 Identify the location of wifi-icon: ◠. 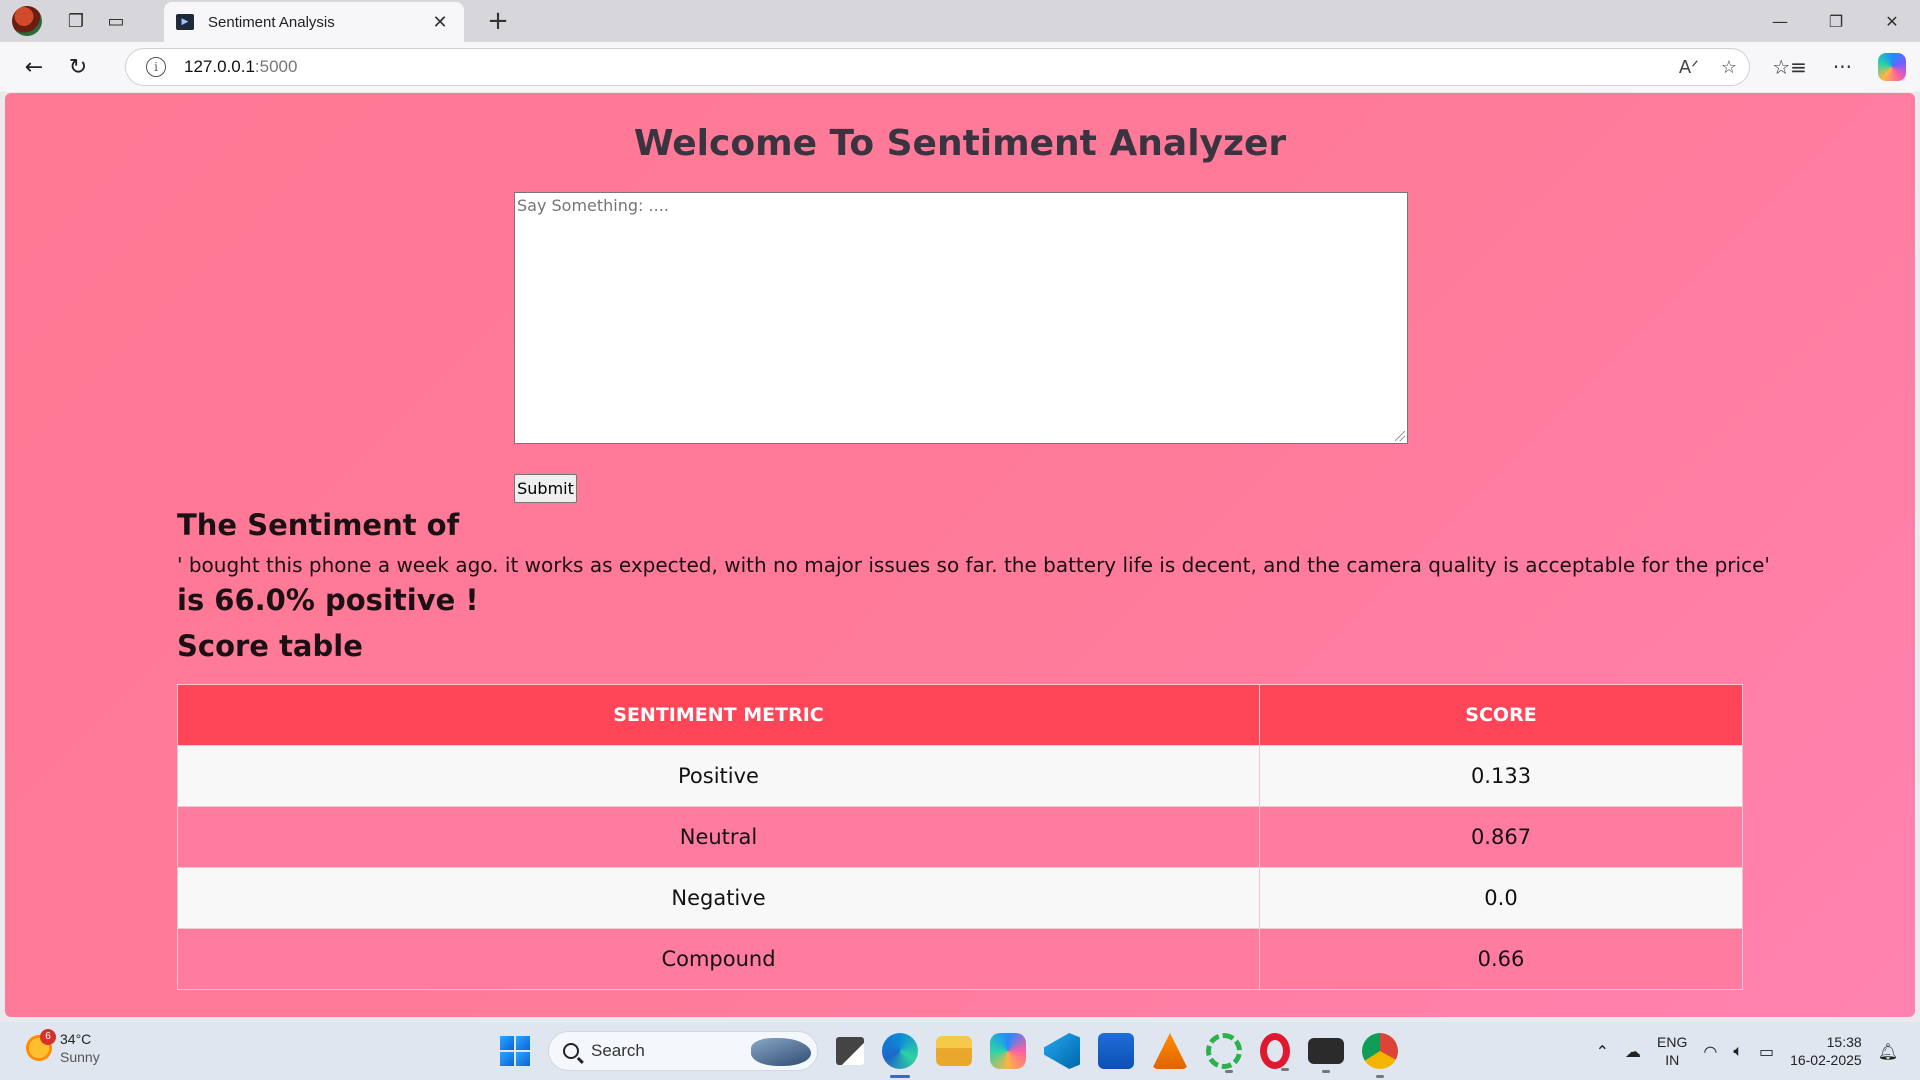
(1710, 1051).